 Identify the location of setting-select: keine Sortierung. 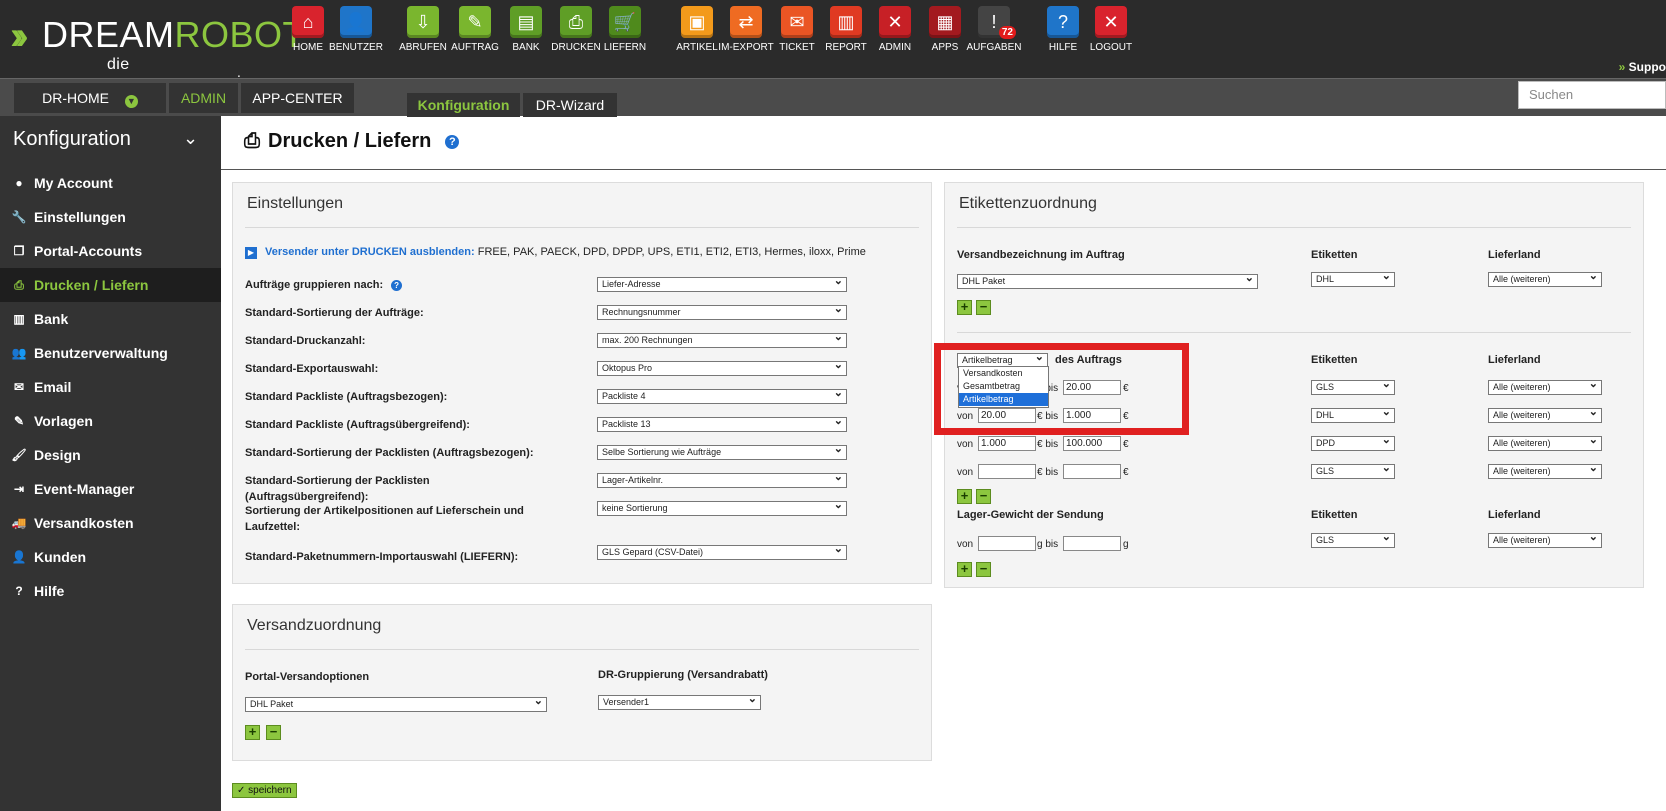
(722, 508).